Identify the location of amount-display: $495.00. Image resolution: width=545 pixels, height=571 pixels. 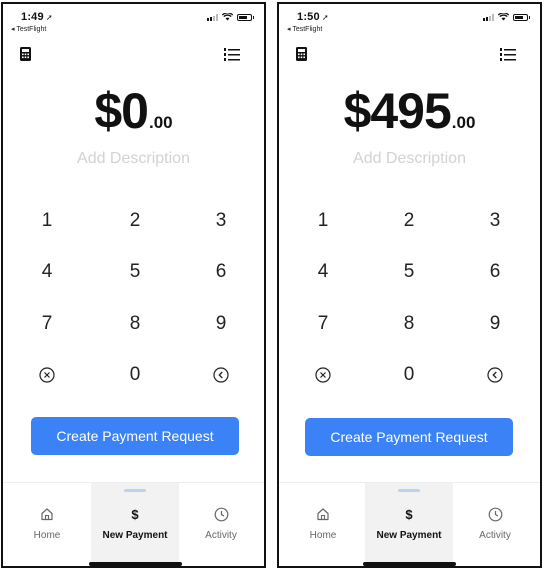
(409, 111).